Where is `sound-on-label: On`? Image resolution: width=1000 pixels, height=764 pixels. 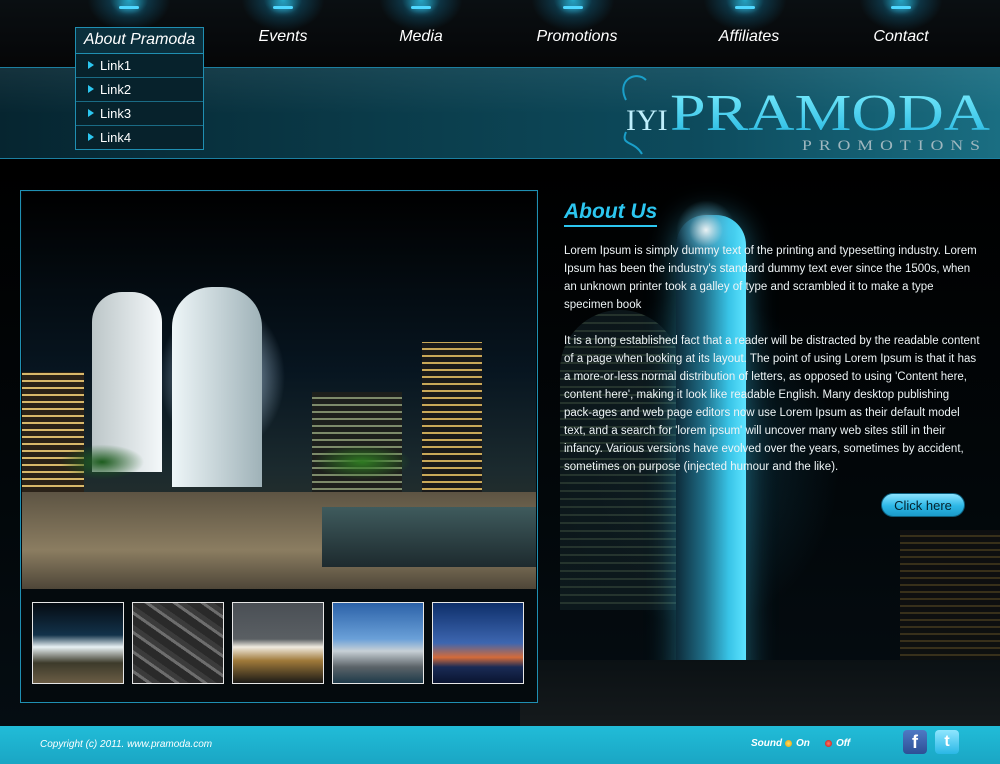 sound-on-label: On is located at coordinates (803, 743).